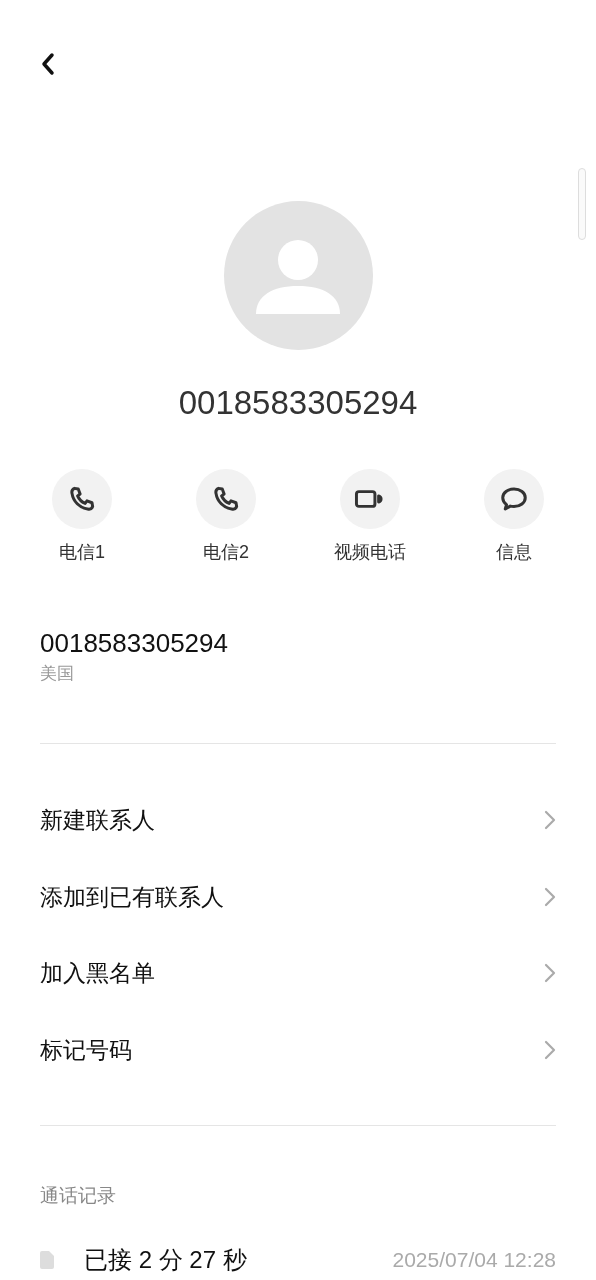 This screenshot has height=1280, width=596. What do you see at coordinates (474, 1260) in the screenshot?
I see `call-time: 2025/07/04 12:28` at bounding box center [474, 1260].